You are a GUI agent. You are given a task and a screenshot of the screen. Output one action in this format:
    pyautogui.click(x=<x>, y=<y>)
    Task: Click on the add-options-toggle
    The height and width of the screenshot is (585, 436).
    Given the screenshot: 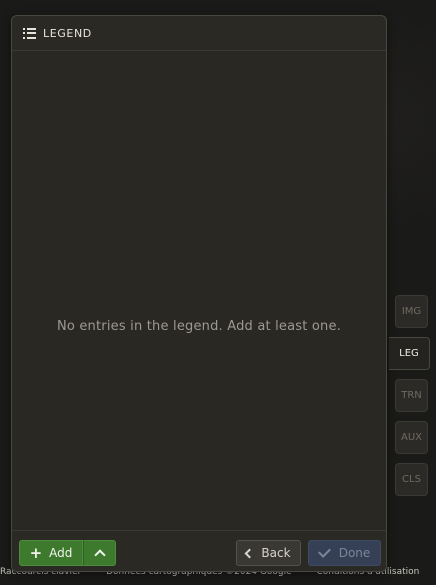 What is the action you would take?
    pyautogui.click(x=99, y=553)
    